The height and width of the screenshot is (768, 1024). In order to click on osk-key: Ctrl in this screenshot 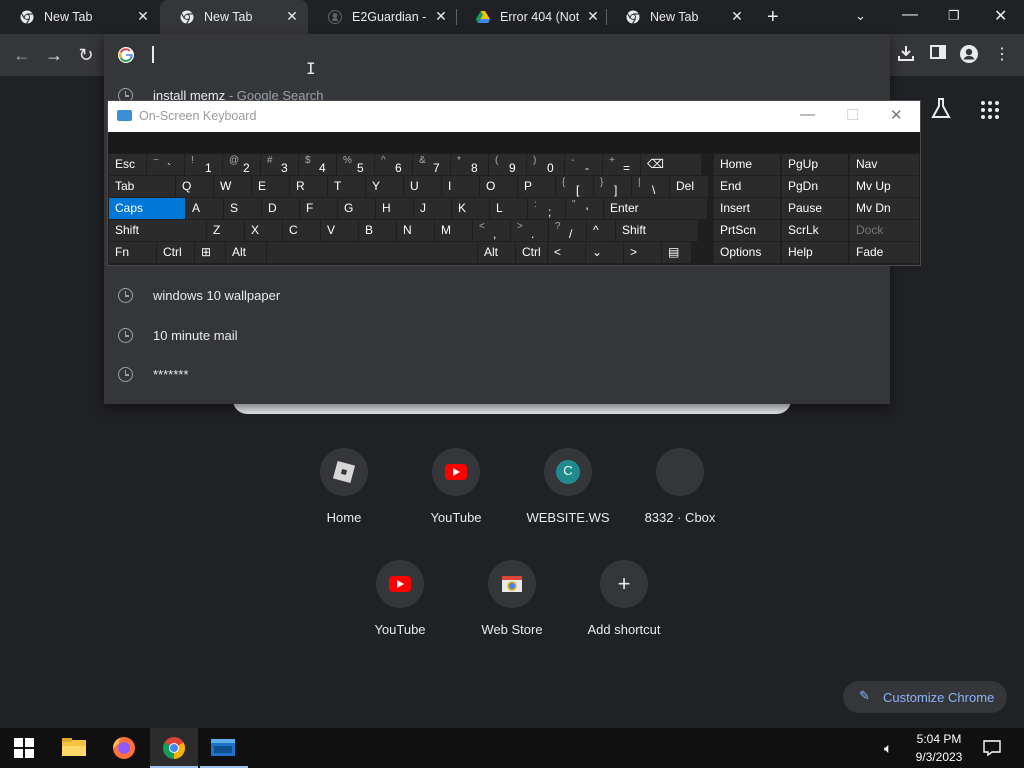, I will do `click(175, 252)`.